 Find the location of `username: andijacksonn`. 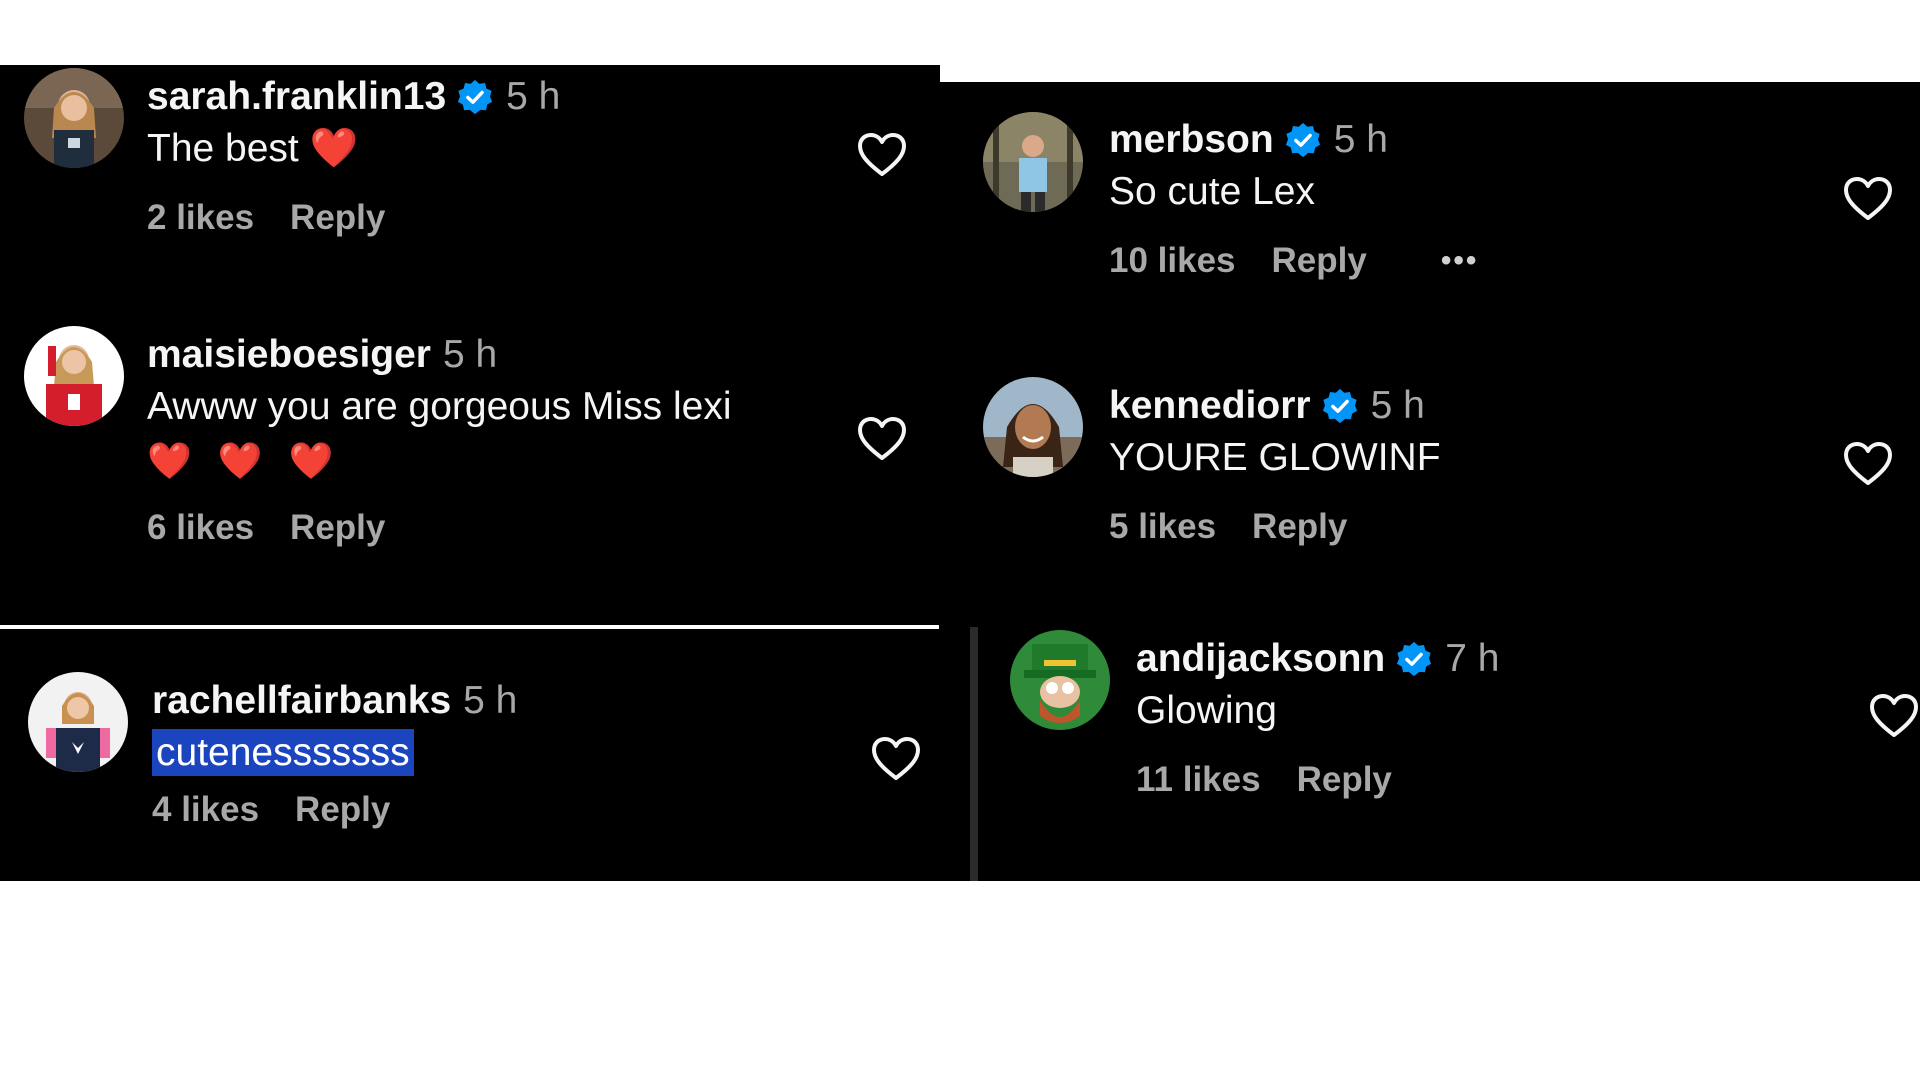

username: andijacksonn is located at coordinates (1260, 659).